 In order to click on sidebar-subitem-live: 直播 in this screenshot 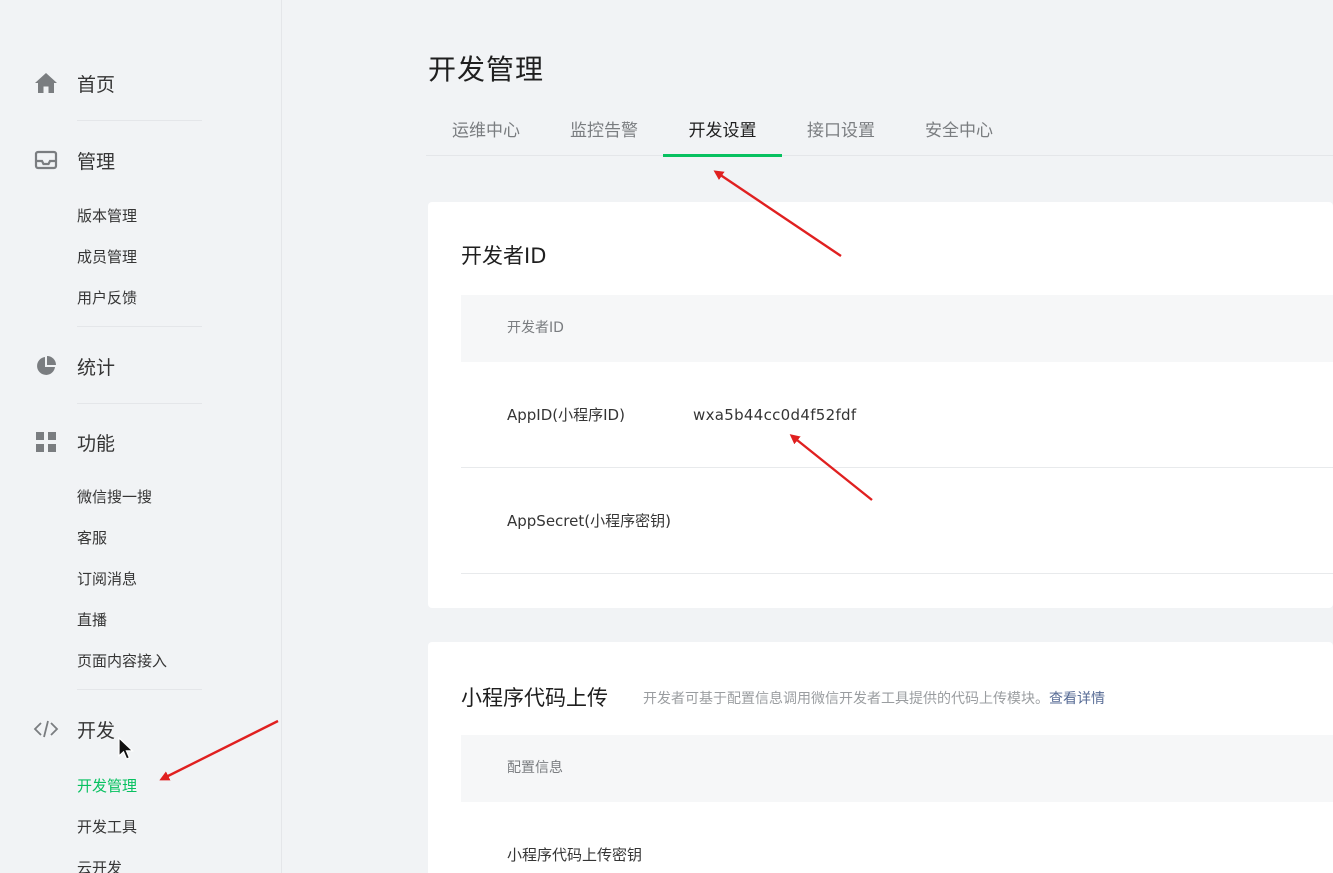, I will do `click(92, 620)`.